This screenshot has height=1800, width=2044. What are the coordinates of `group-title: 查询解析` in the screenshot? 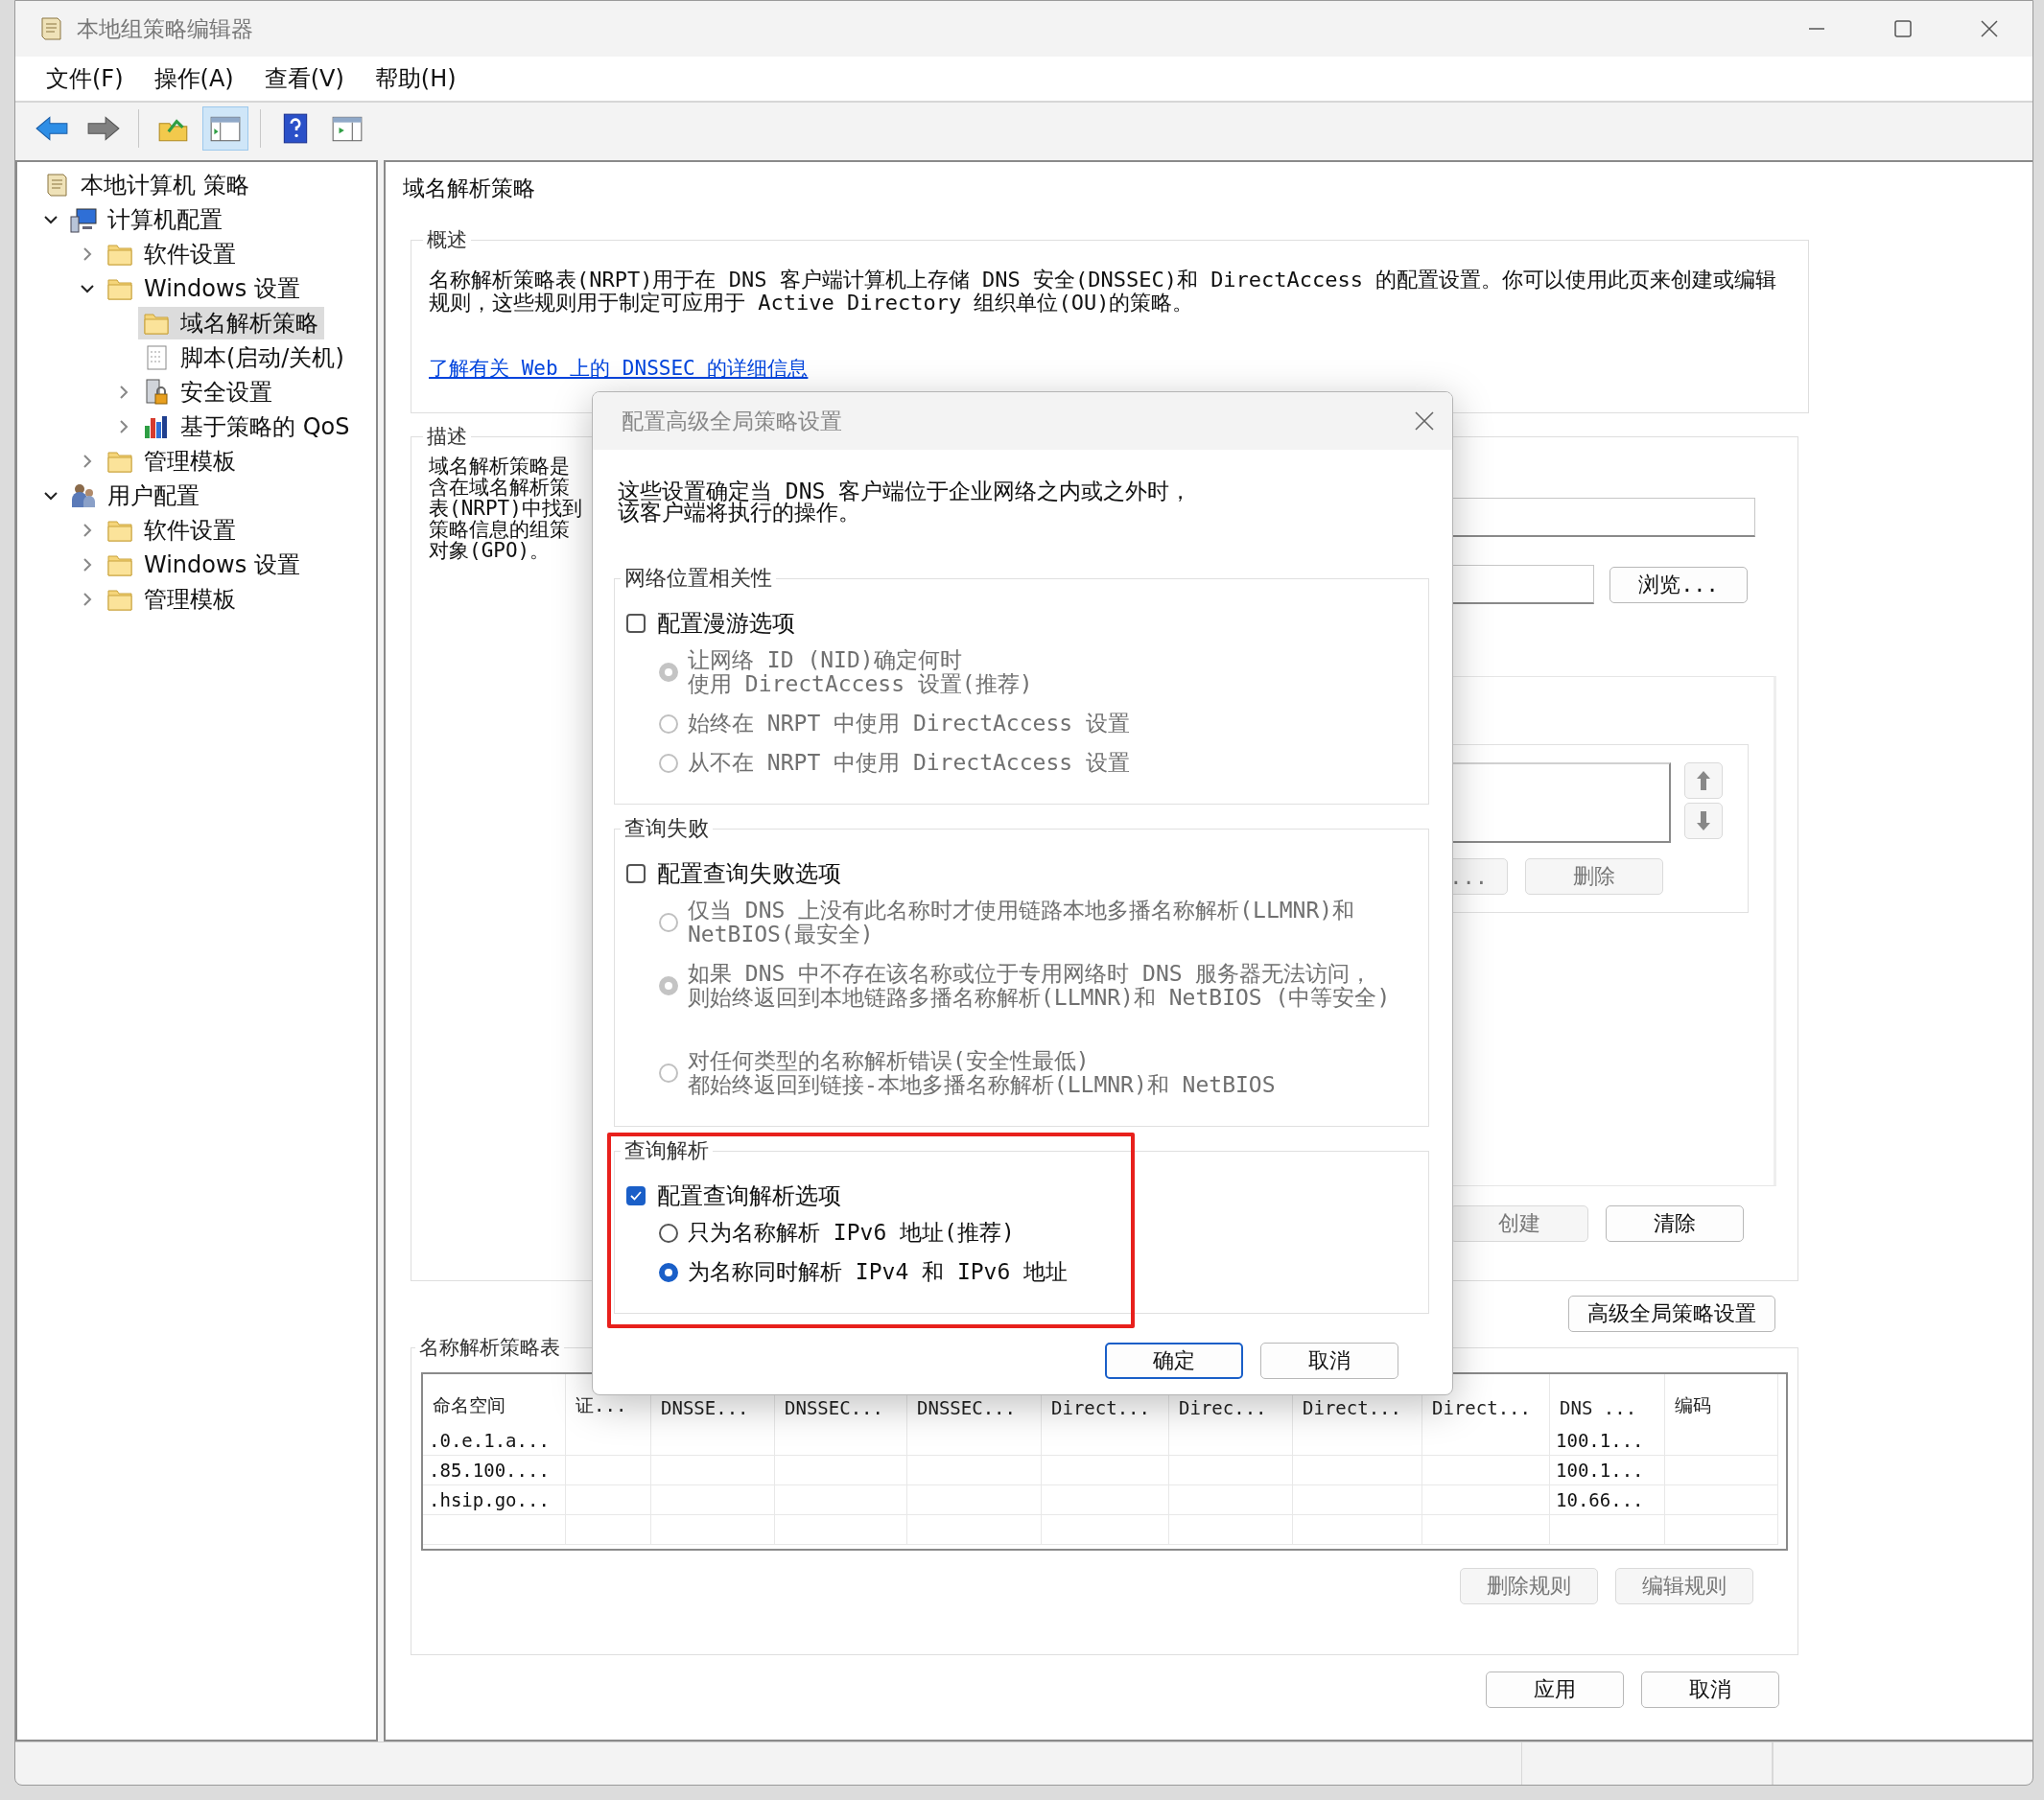 It's located at (666, 1151).